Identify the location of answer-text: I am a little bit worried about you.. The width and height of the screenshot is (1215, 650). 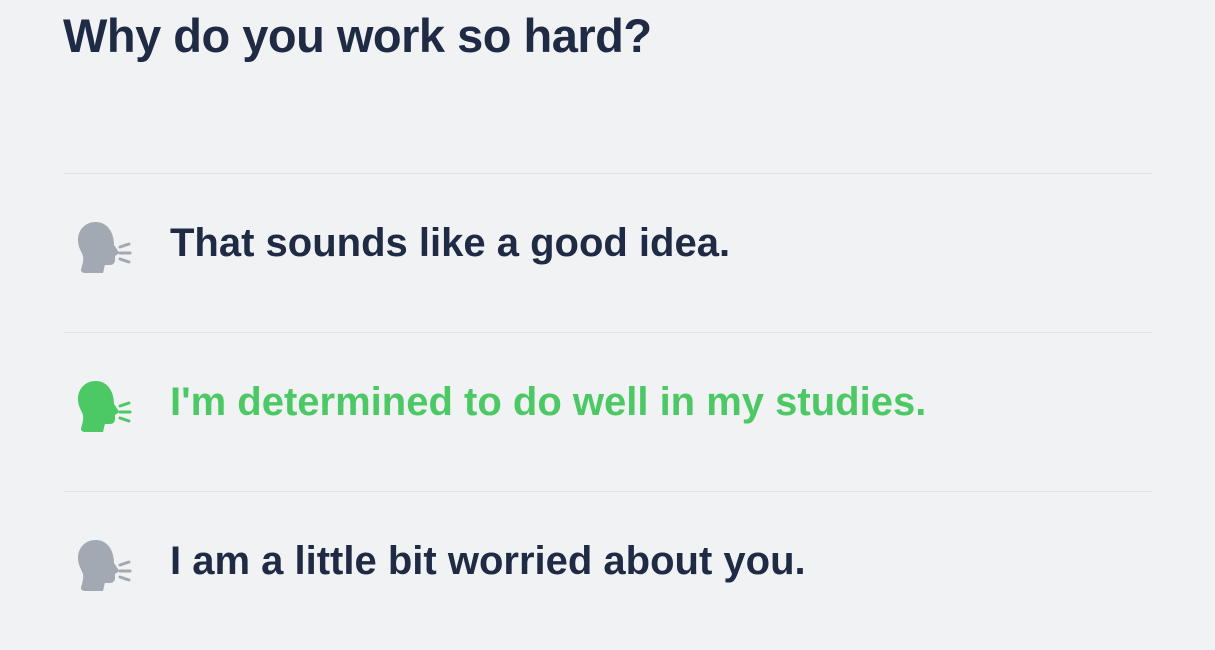
(488, 561).